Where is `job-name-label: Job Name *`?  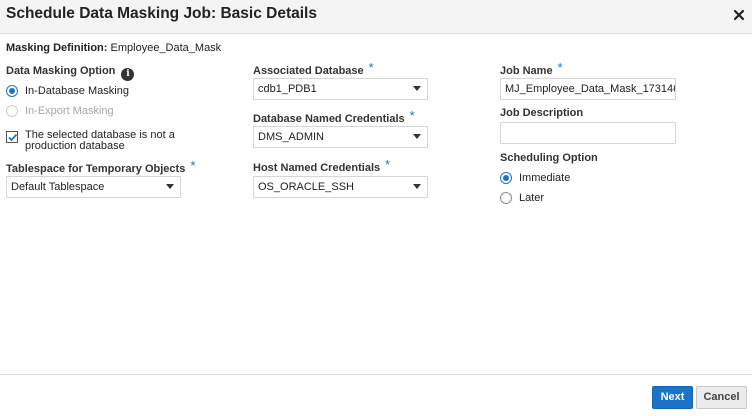 job-name-label: Job Name * is located at coordinates (531, 68).